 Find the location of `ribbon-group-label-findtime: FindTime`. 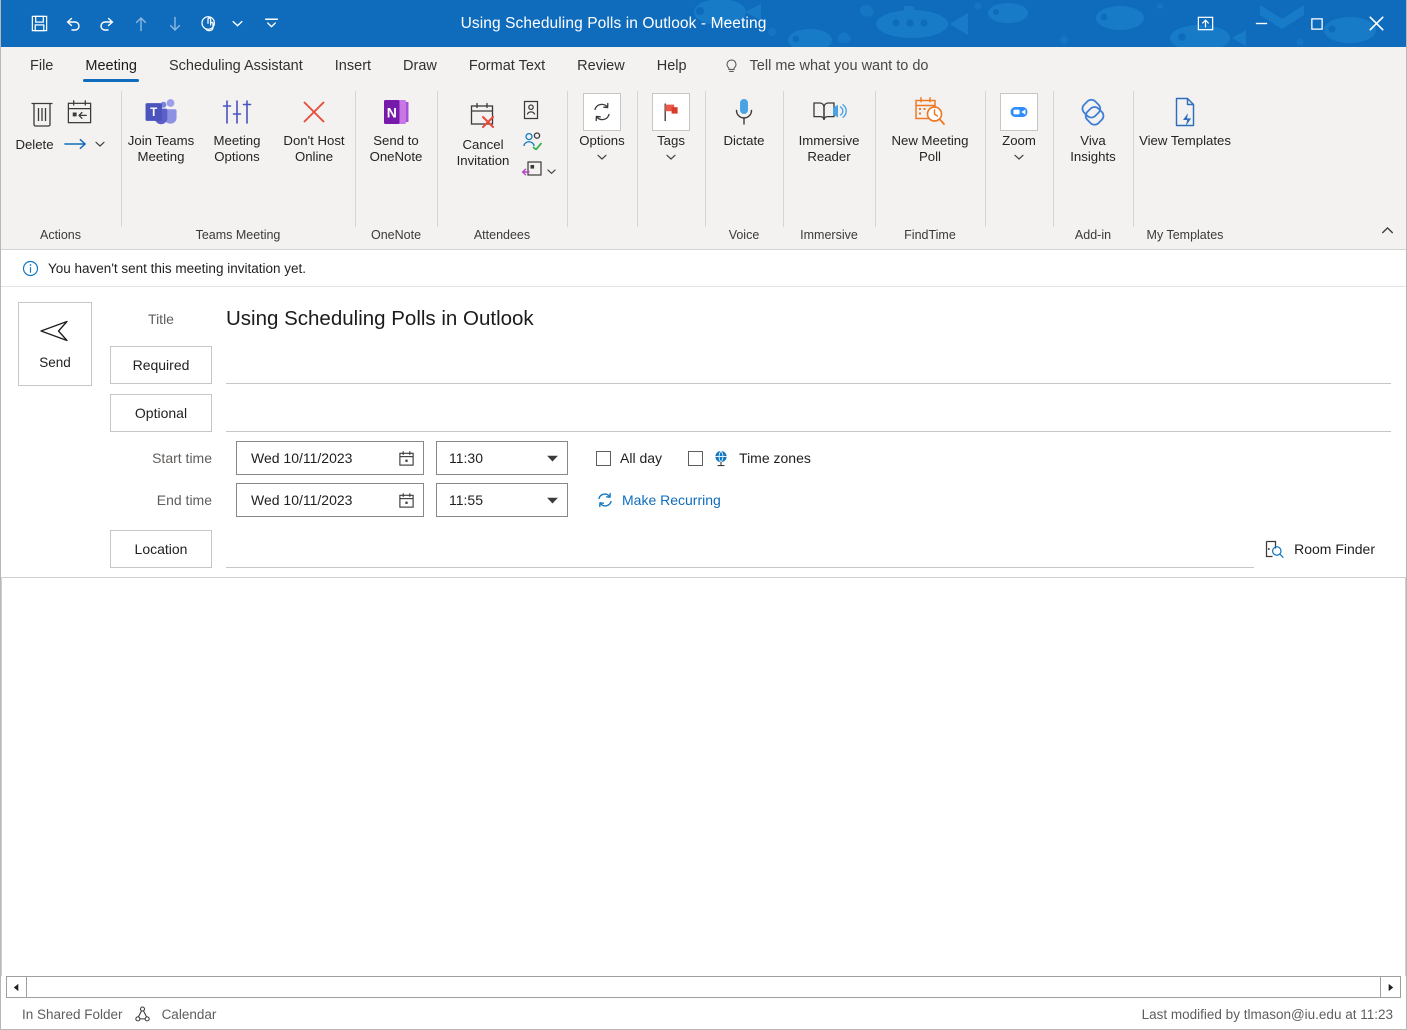

ribbon-group-label-findtime: FindTime is located at coordinates (930, 235).